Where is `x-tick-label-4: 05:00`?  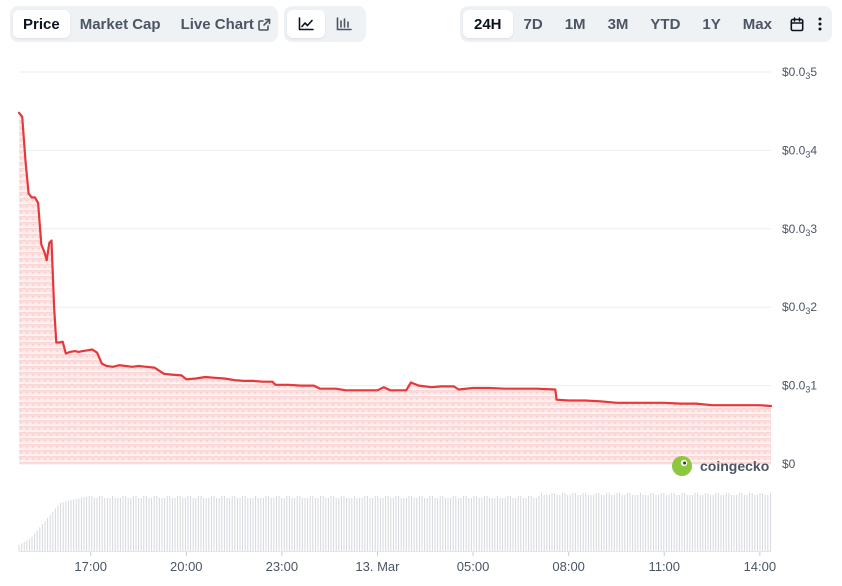
x-tick-label-4: 05:00 is located at coordinates (473, 566).